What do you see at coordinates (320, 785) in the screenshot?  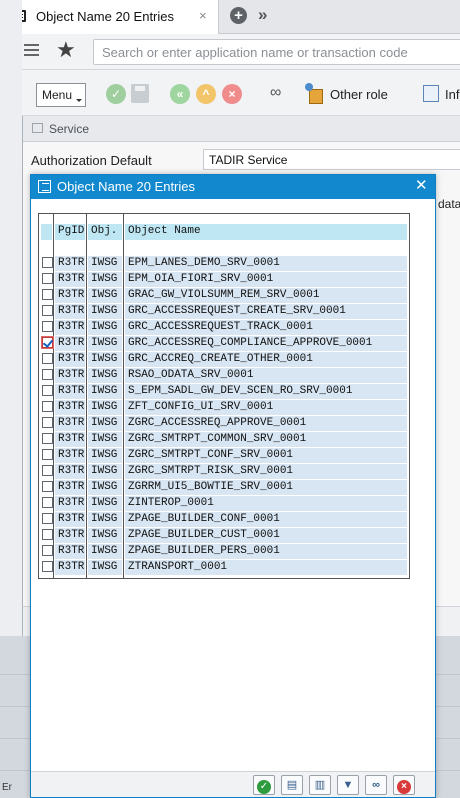 I see `deselect-all-icon: ▥` at bounding box center [320, 785].